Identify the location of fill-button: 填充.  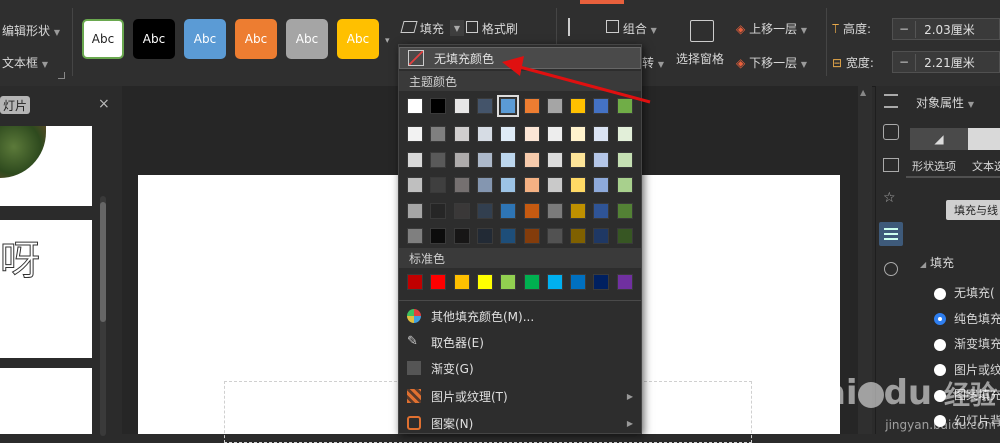
(422, 28).